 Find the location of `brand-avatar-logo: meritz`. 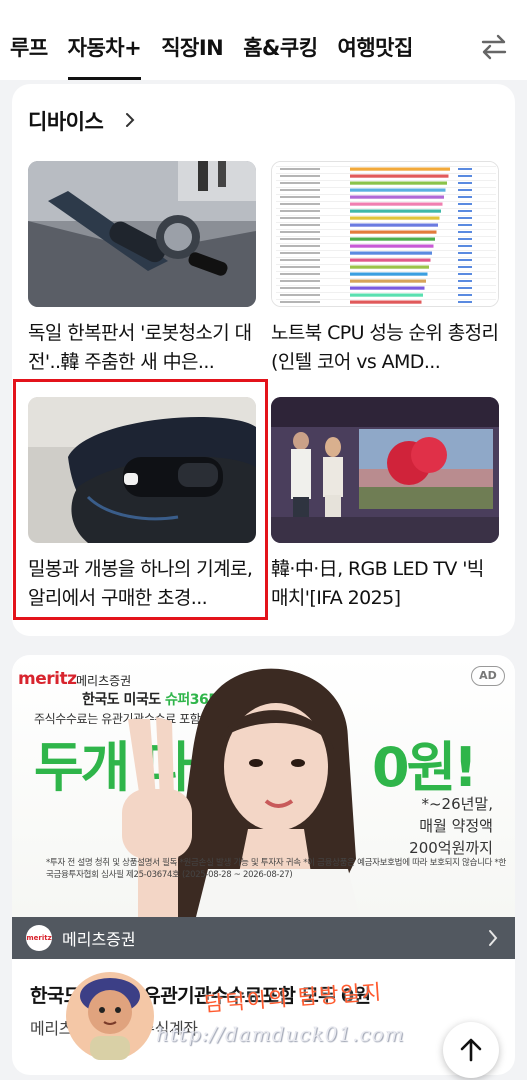

brand-avatar-logo: meritz is located at coordinates (39, 938).